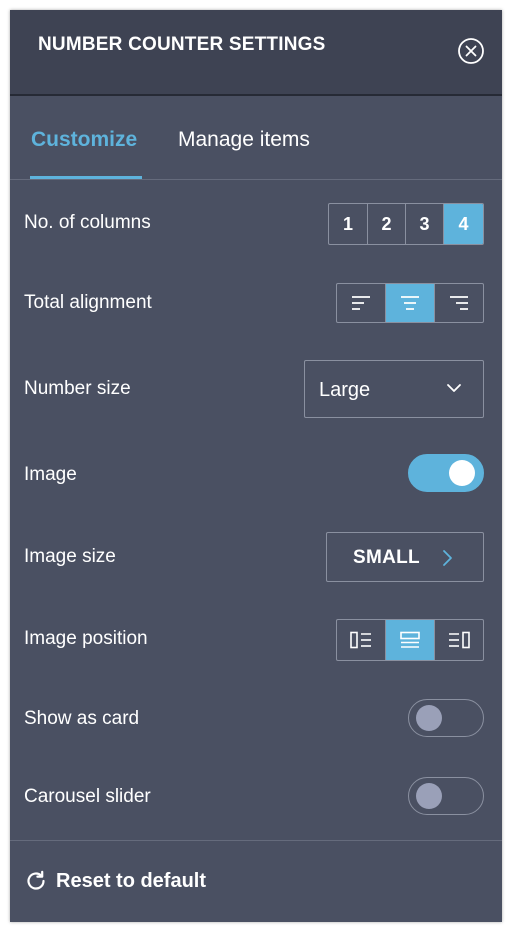 Image resolution: width=512 pixels, height=932 pixels. Describe the element at coordinates (87, 222) in the screenshot. I see `columns-label: No. of columns` at that location.